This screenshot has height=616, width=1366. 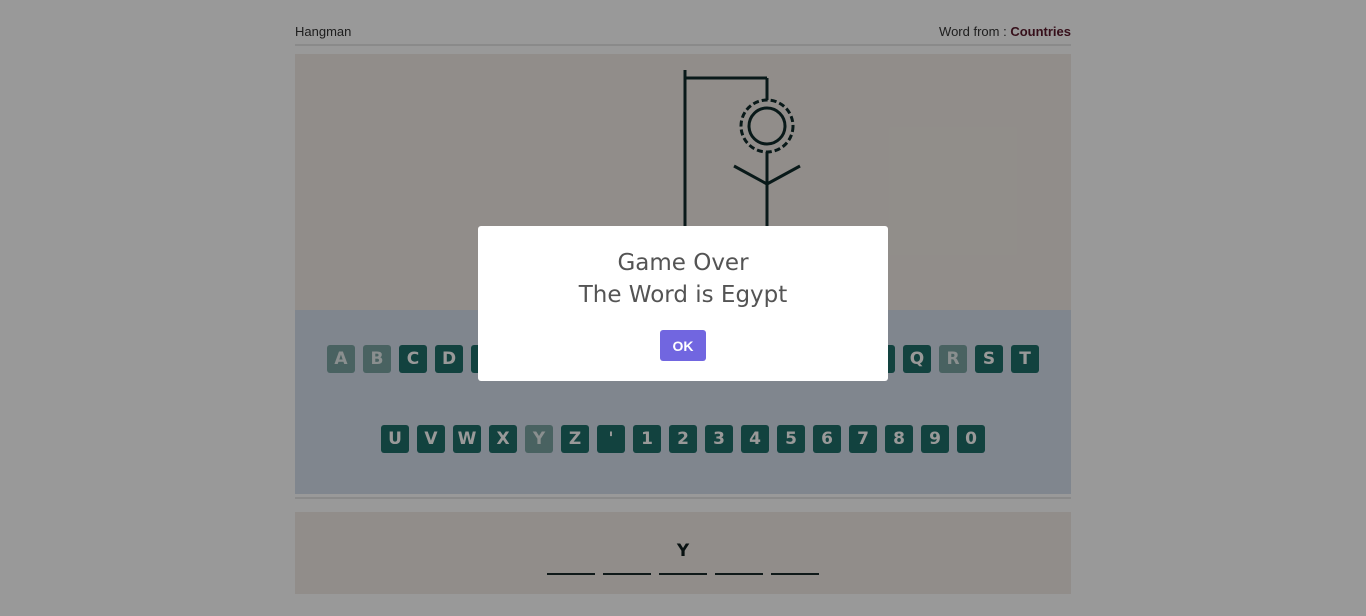 I want to click on game-over-dialog: Game Over The Word is Egypt OK, so click(x=683, y=303).